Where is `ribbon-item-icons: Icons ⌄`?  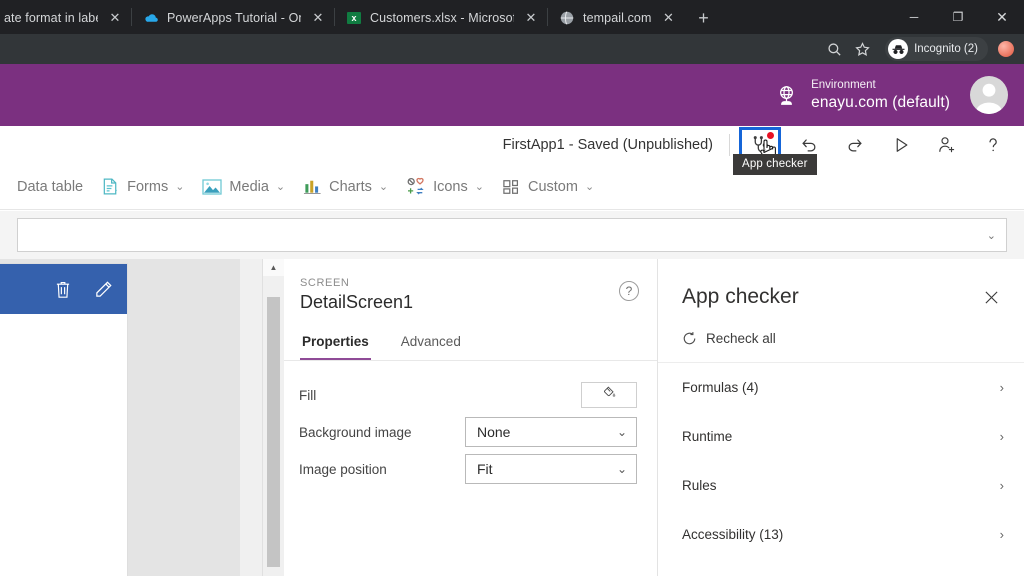 ribbon-item-icons: Icons ⌄ is located at coordinates (445, 187).